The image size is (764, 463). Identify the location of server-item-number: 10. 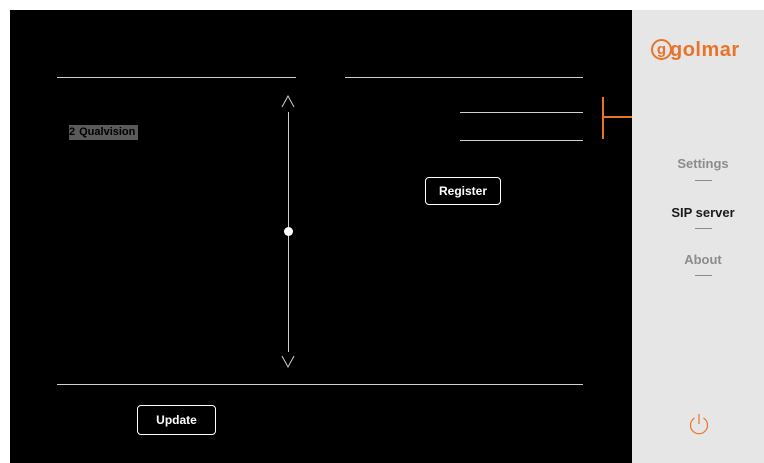
(69, 360).